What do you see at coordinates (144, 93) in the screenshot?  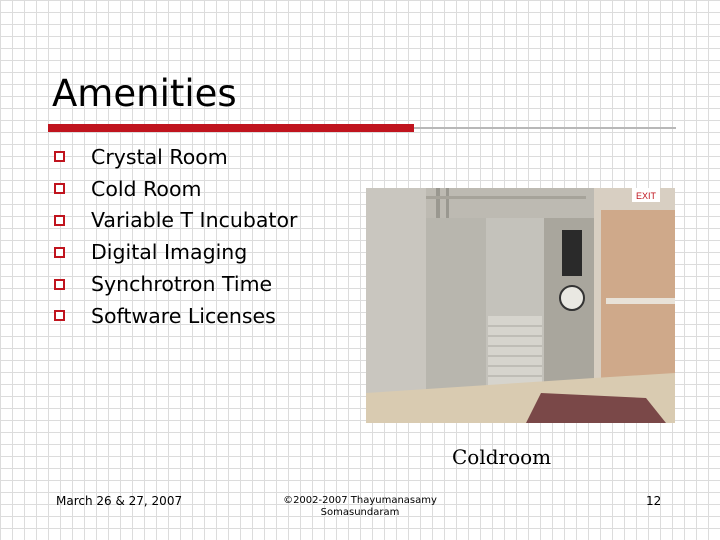 I see `slide-title: Amenities` at bounding box center [144, 93].